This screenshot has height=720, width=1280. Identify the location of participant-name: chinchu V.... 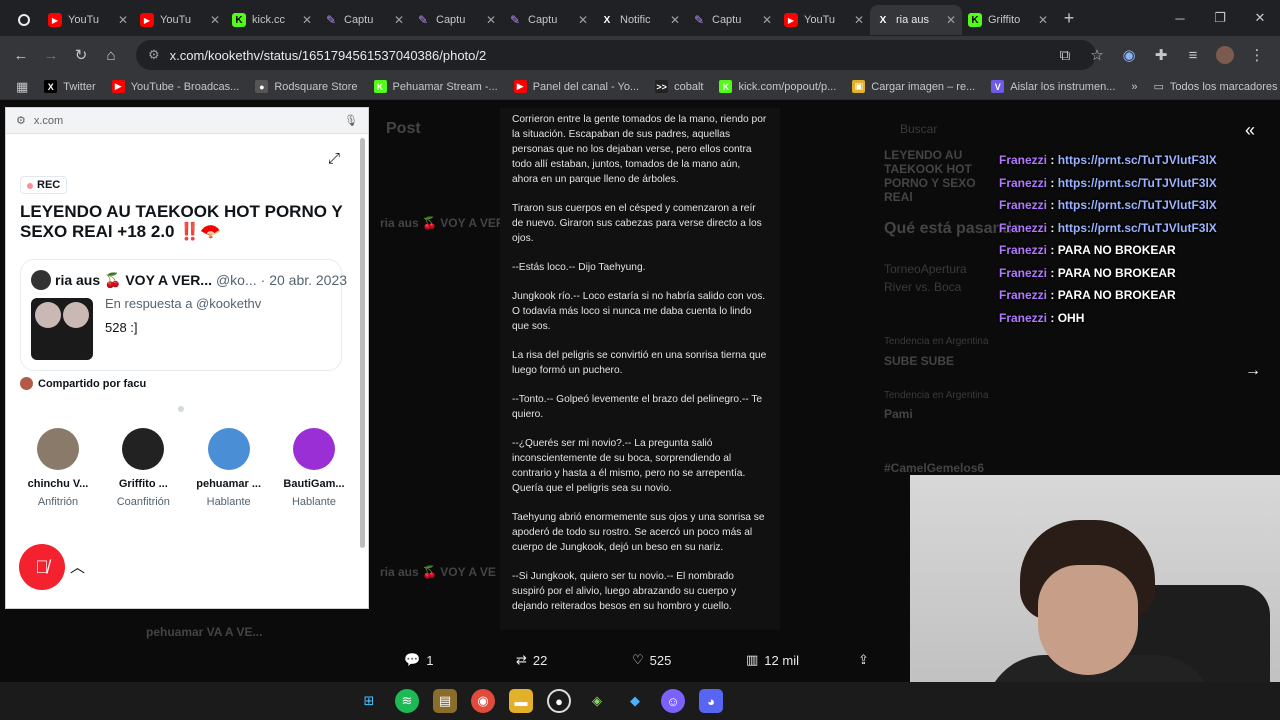
(58, 484).